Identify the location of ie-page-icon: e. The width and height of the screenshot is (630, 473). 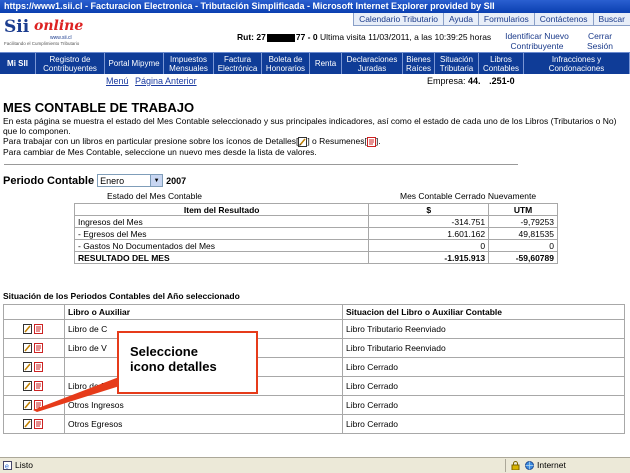
(7, 465).